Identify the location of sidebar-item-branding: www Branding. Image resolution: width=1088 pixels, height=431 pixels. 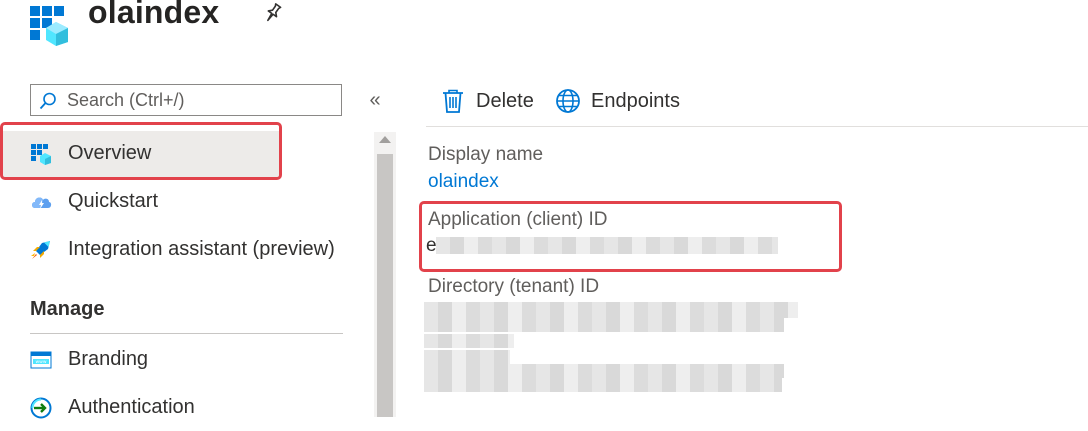
(186, 360).